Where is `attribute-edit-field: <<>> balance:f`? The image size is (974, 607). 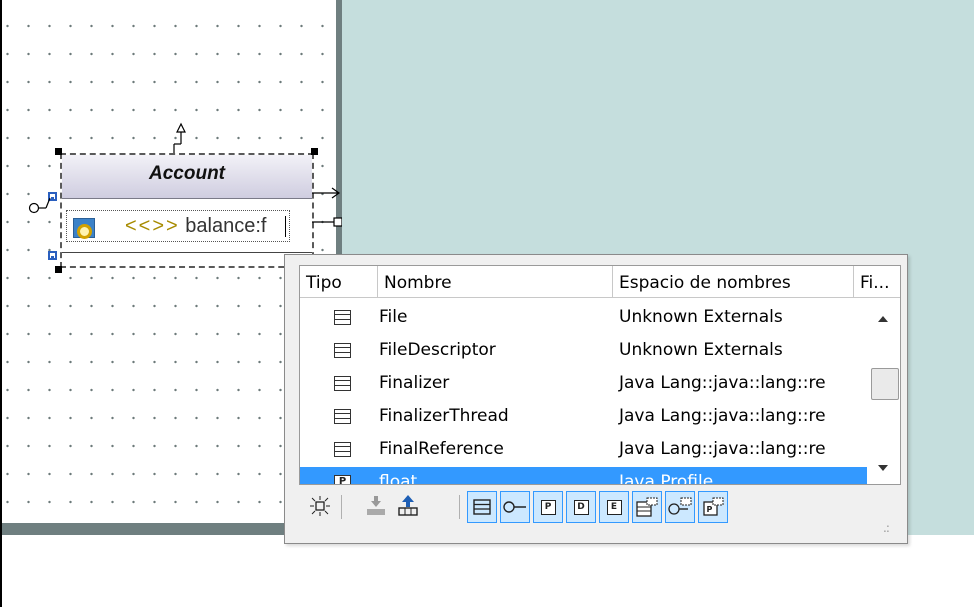
attribute-edit-field: <<>> balance:f is located at coordinates (178, 226).